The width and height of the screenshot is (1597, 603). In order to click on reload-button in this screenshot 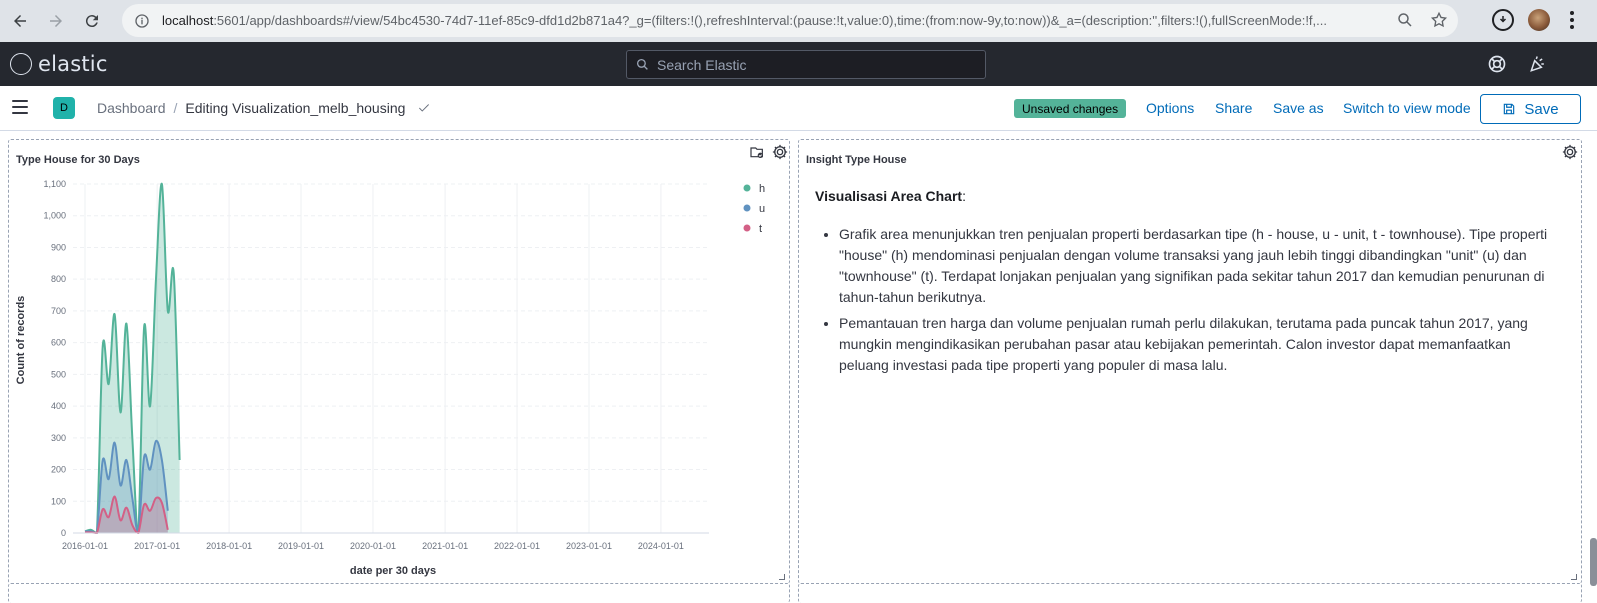, I will do `click(92, 21)`.